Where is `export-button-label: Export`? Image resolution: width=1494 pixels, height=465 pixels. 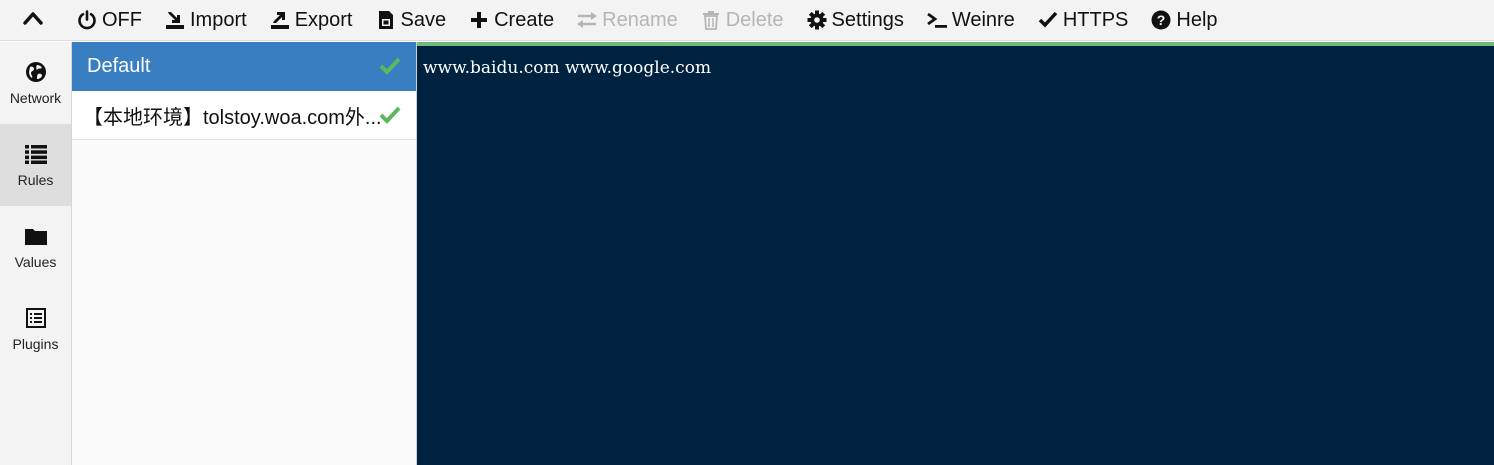
export-button-label: Export is located at coordinates (323, 19).